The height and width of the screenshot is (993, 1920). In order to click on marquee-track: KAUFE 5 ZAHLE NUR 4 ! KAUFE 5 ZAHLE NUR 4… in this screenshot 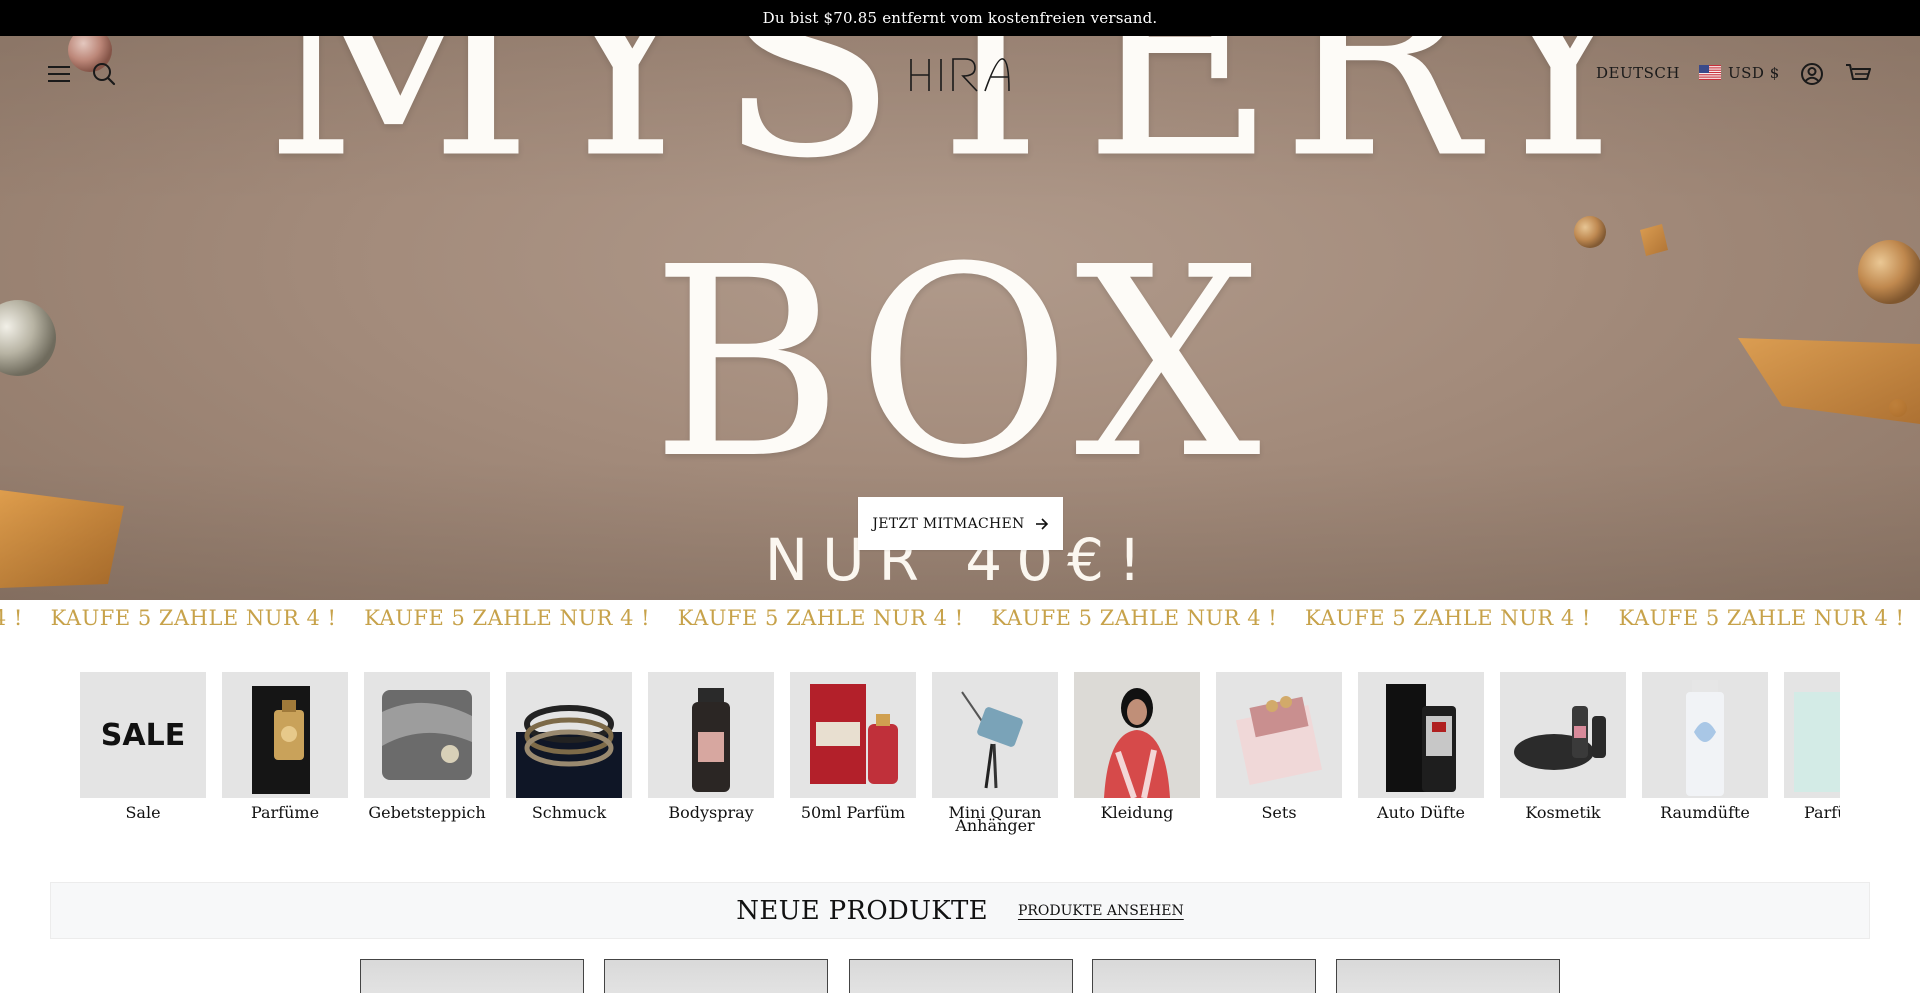, I will do `click(960, 618)`.